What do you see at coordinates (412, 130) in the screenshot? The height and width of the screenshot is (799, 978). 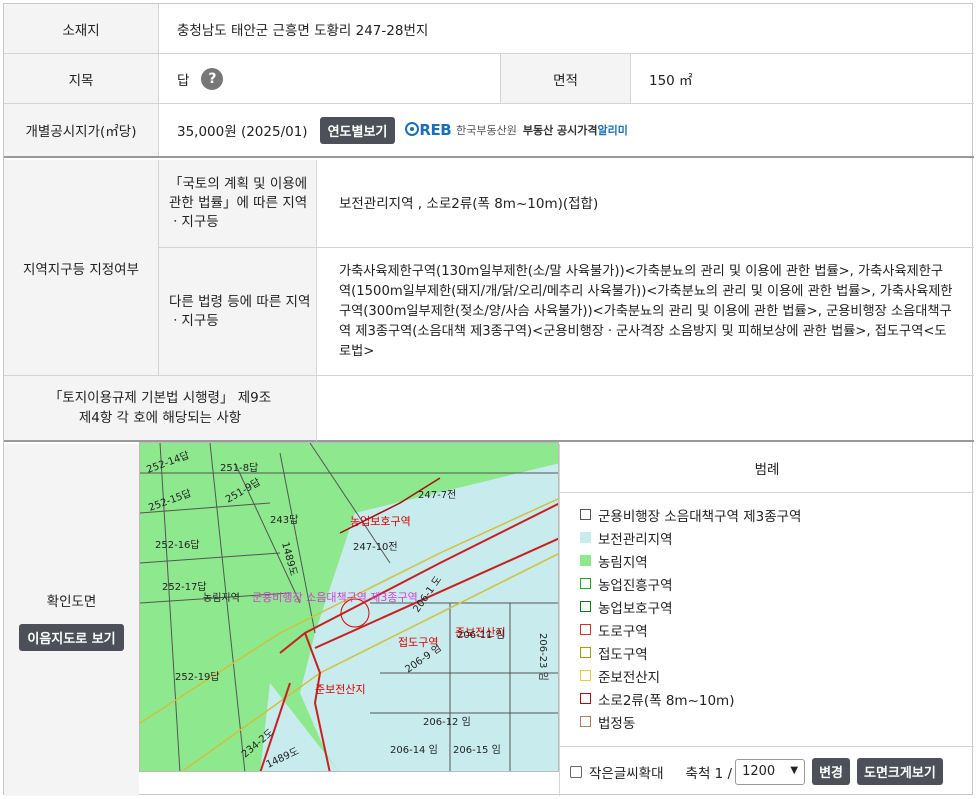 I see `reb-logo-icon` at bounding box center [412, 130].